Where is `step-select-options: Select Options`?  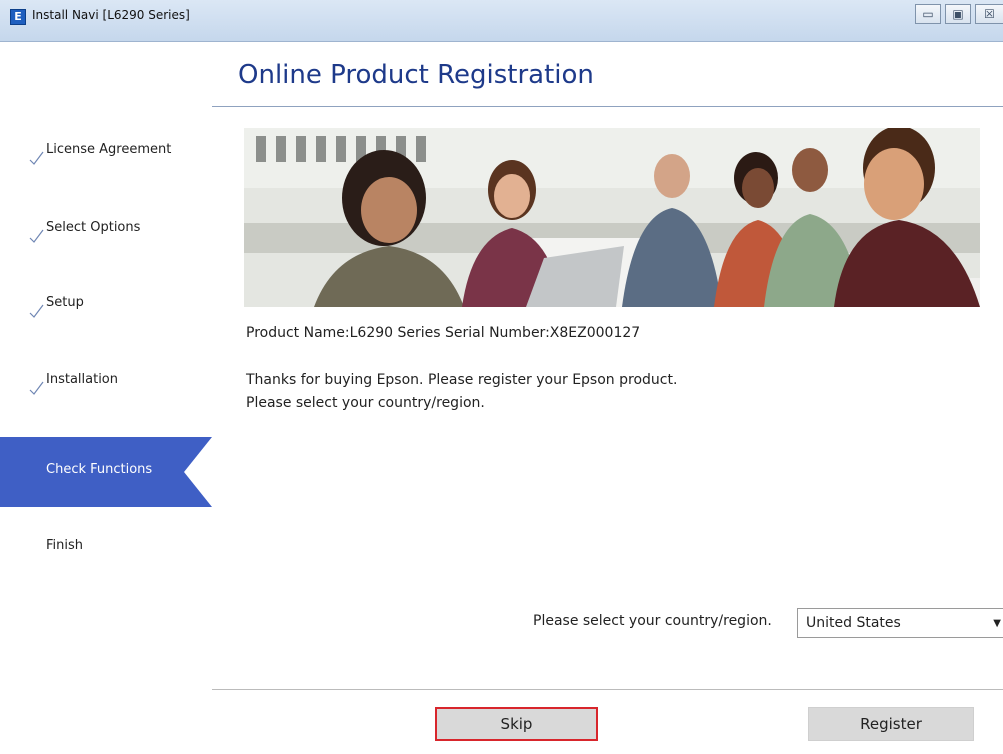 step-select-options: Select Options is located at coordinates (106, 241).